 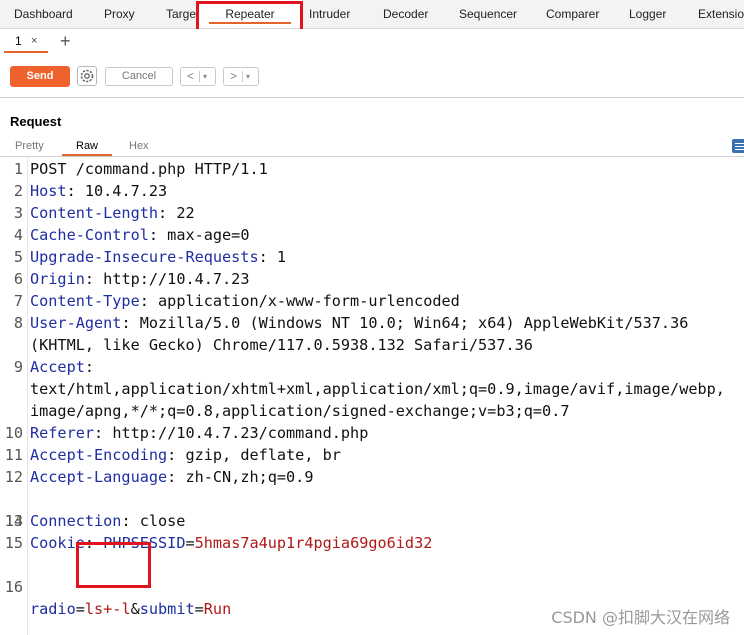 I want to click on header-value: http://10.4.7.23/command.php, so click(x=240, y=433).